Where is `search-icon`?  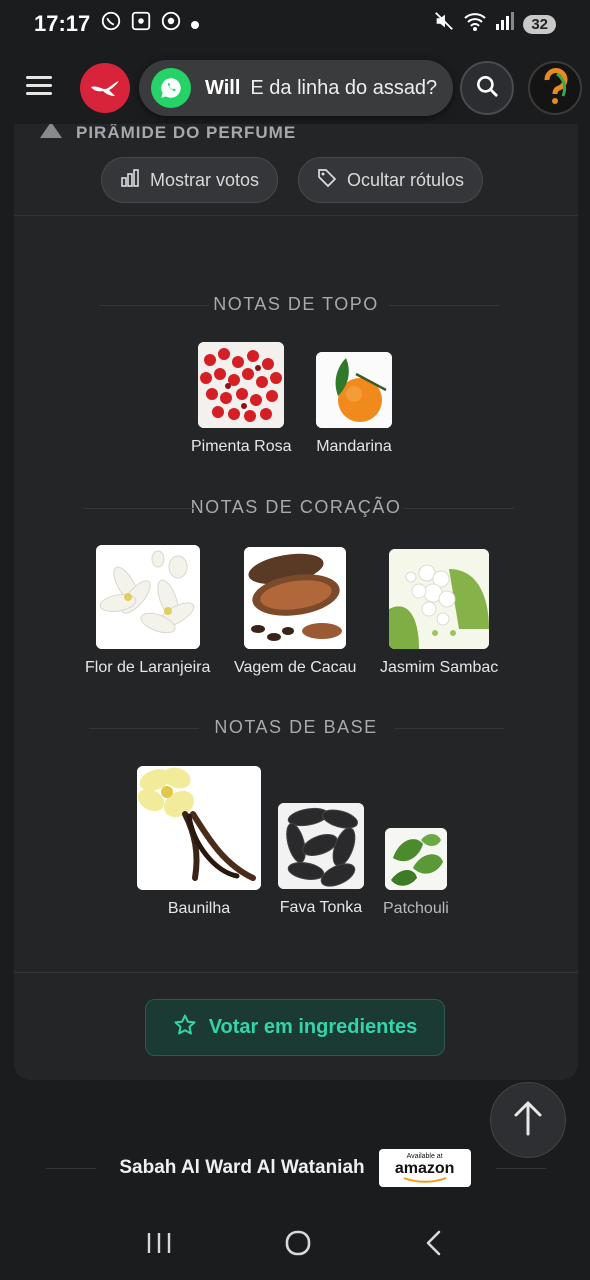 search-icon is located at coordinates (487, 88).